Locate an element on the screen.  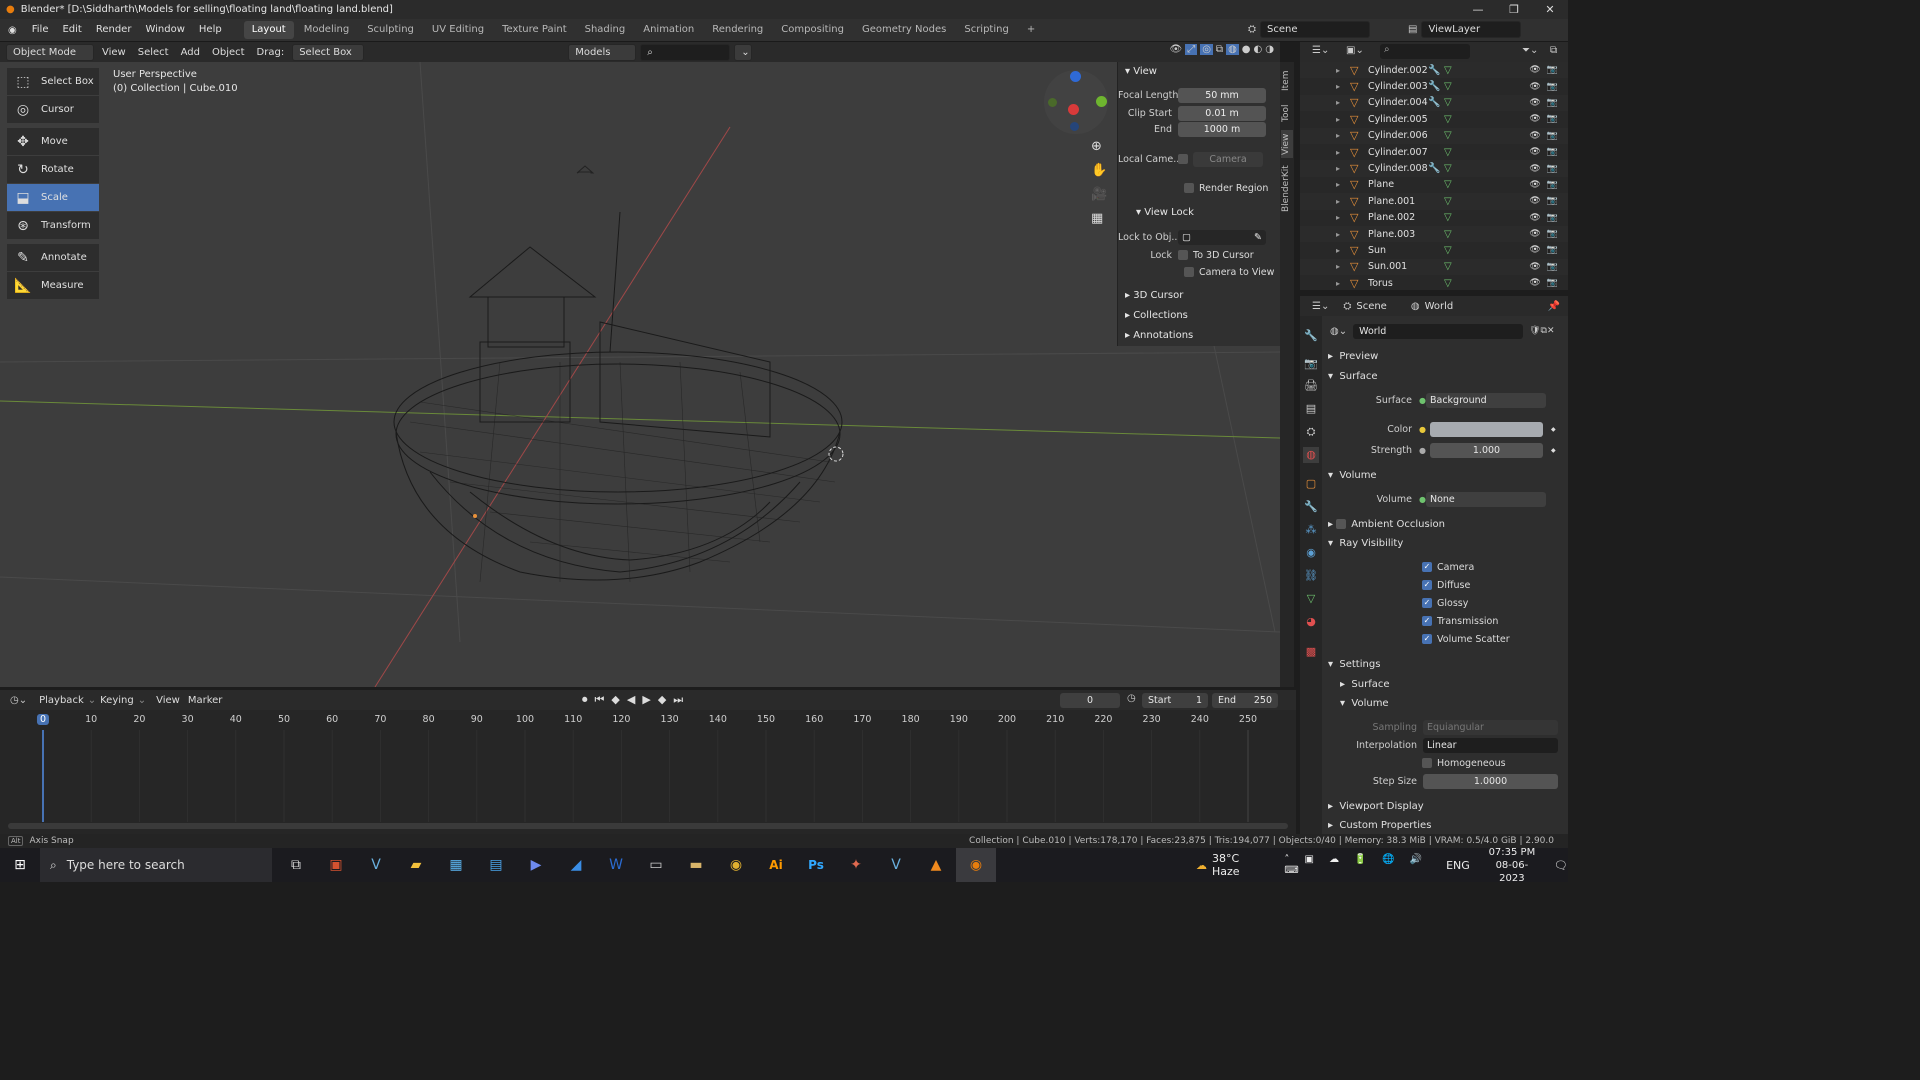
interpolation-dropdown: Linear is located at coordinates (1490, 745).